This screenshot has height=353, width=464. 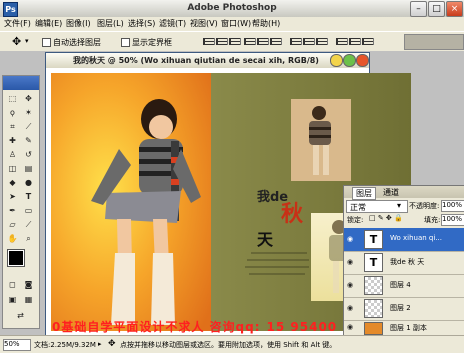 I want to click on doc-minimize-button, so click(x=336, y=60).